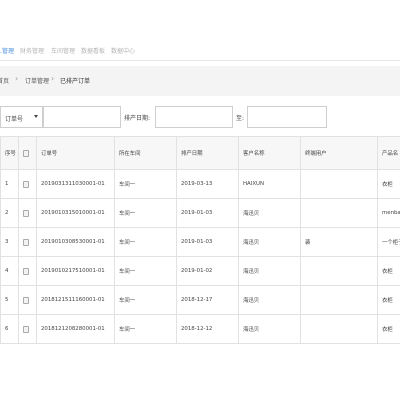 This screenshot has width=400, height=400. I want to click on column-header-seq: 序号, so click(9, 153).